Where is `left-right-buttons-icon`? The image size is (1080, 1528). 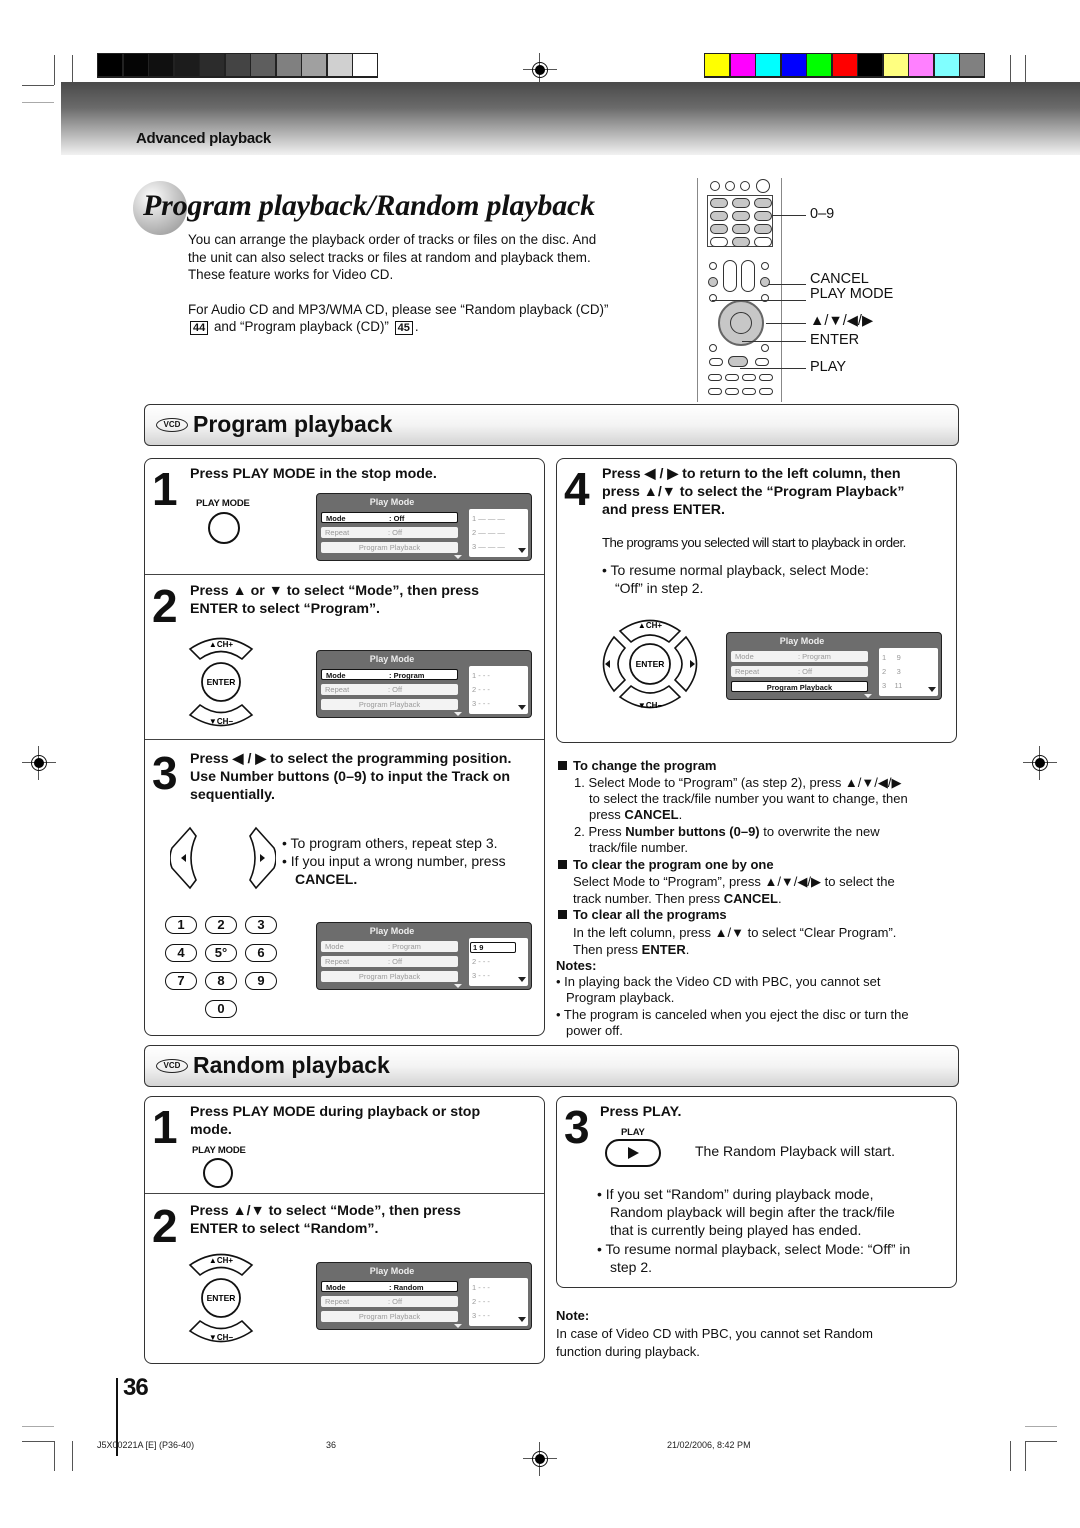 left-right-buttons-icon is located at coordinates (223, 858).